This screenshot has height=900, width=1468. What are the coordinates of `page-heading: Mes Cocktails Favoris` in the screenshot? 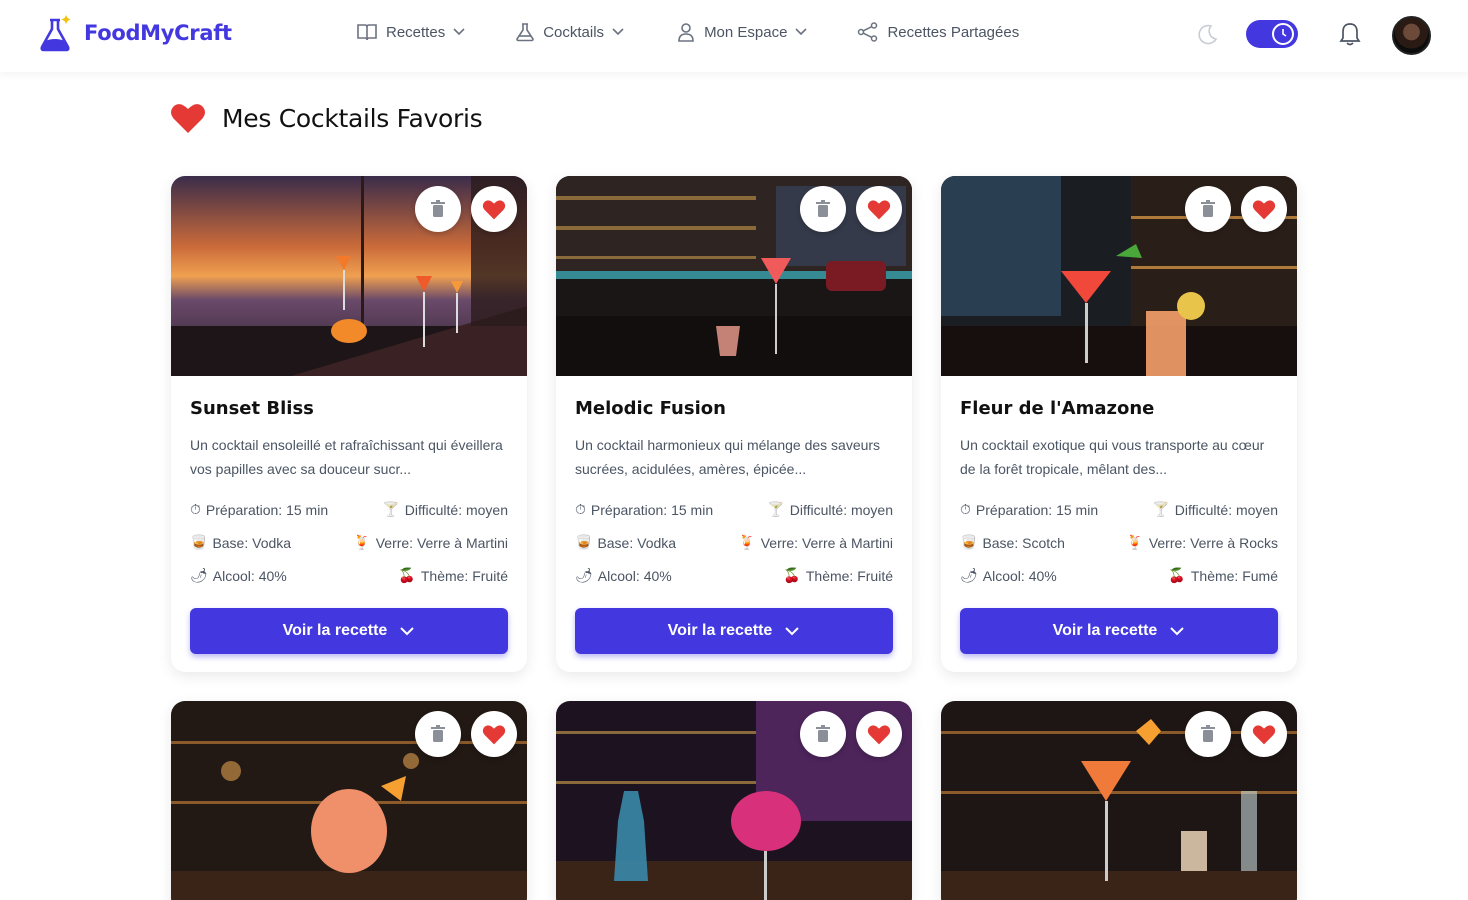 It's located at (326, 118).